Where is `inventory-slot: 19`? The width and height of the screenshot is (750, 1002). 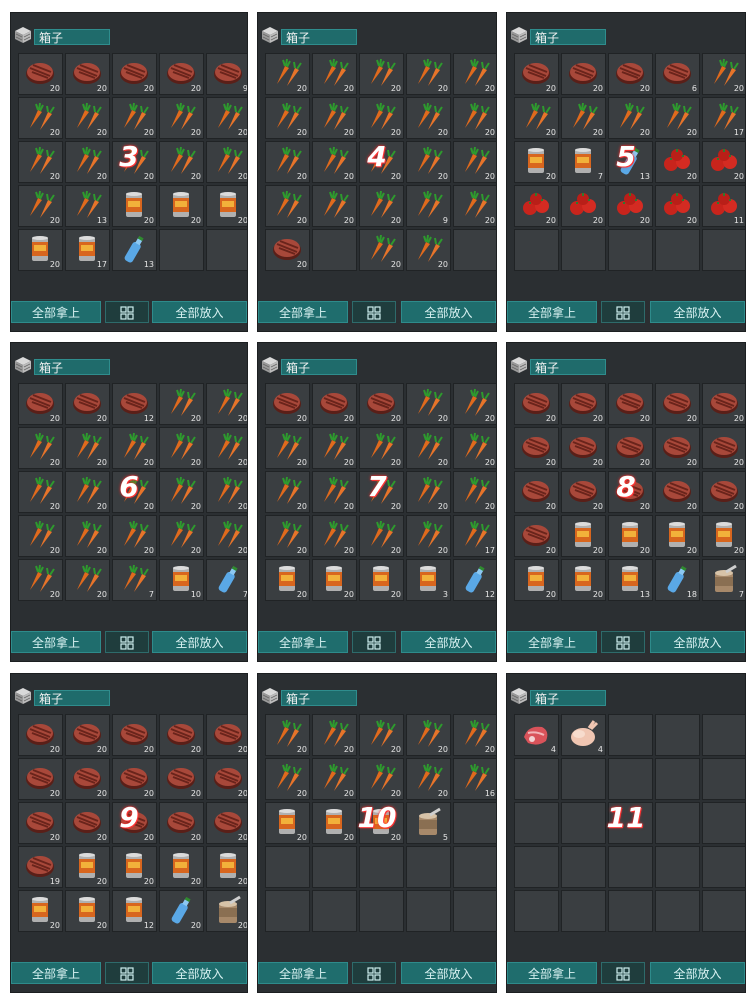 inventory-slot: 19 is located at coordinates (40, 867).